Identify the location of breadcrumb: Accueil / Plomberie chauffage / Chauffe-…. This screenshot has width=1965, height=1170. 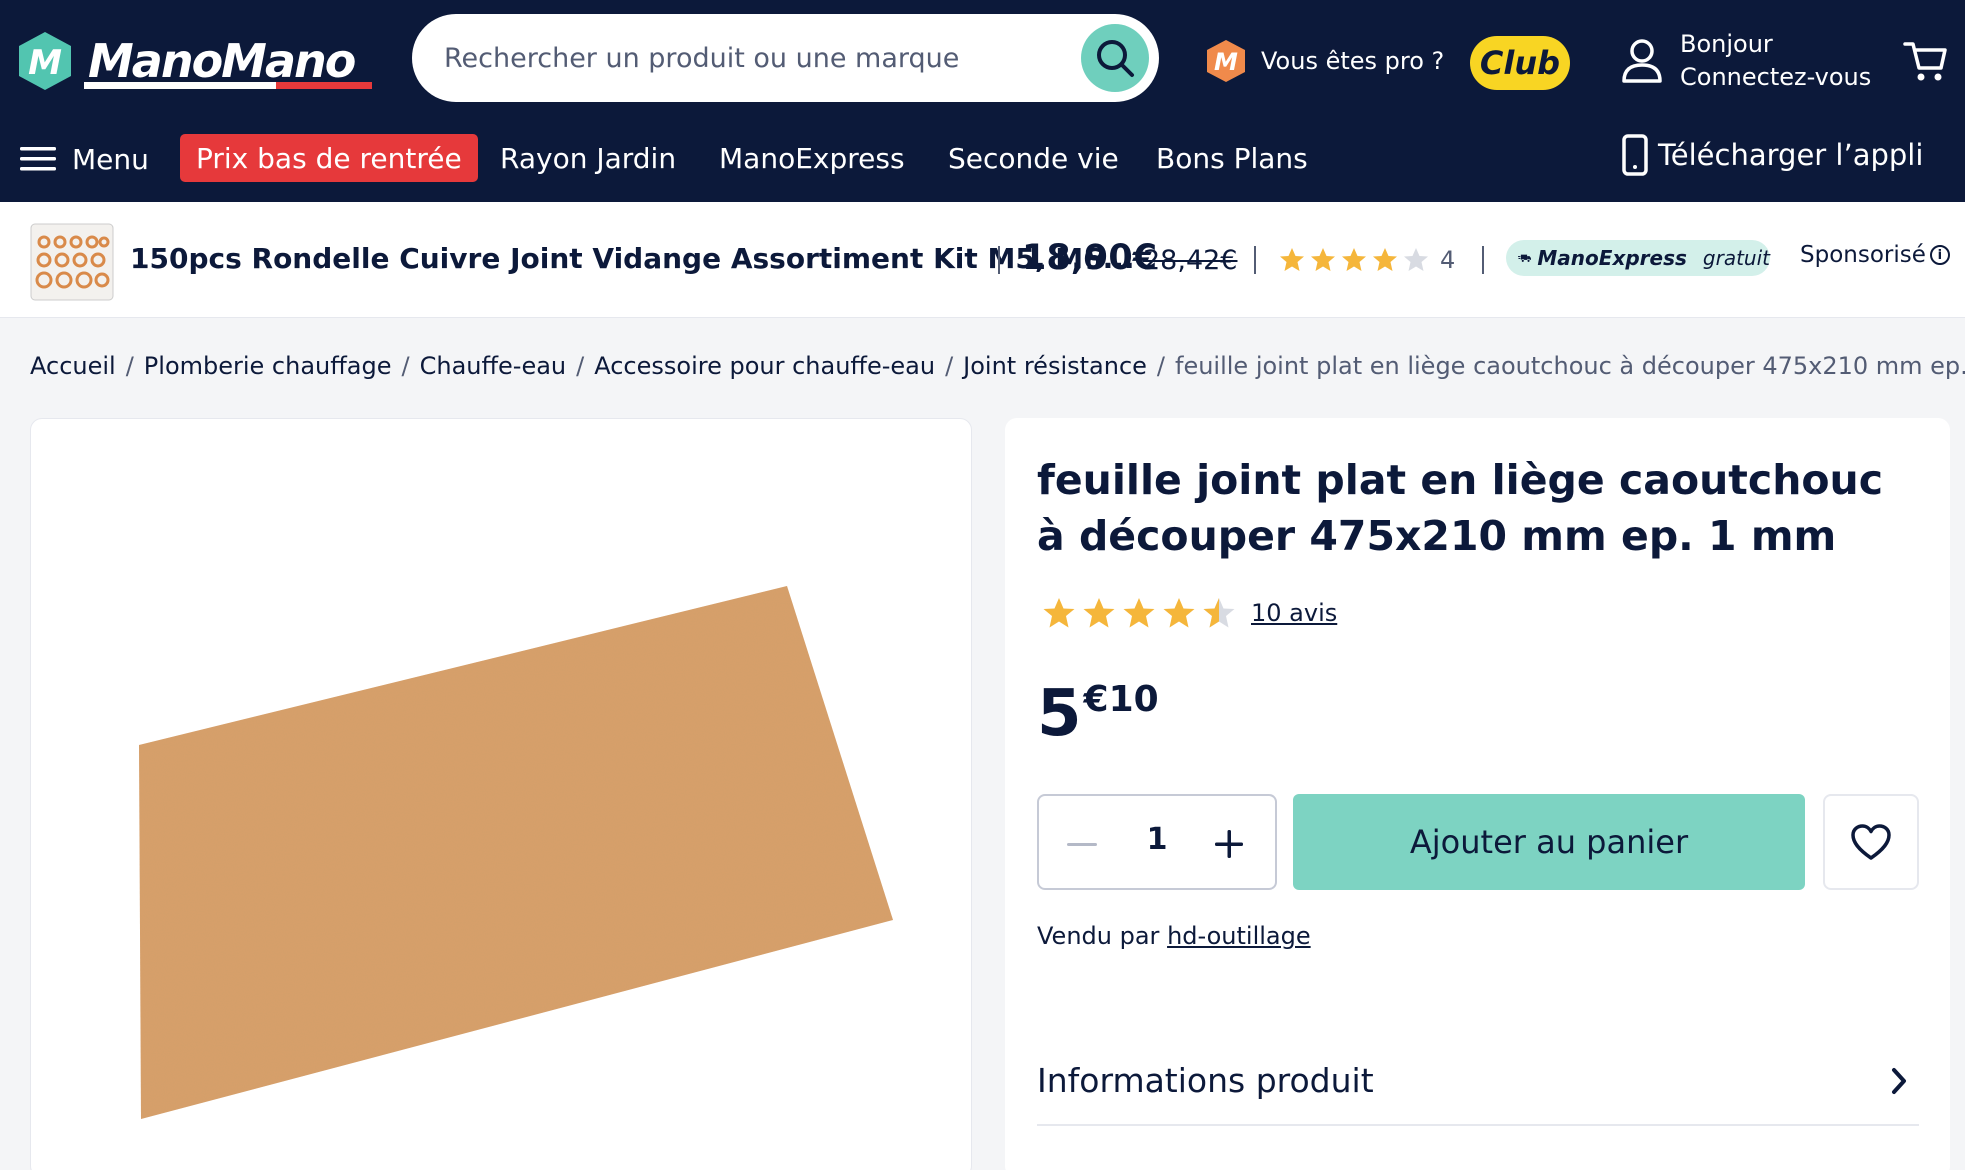
(997, 366).